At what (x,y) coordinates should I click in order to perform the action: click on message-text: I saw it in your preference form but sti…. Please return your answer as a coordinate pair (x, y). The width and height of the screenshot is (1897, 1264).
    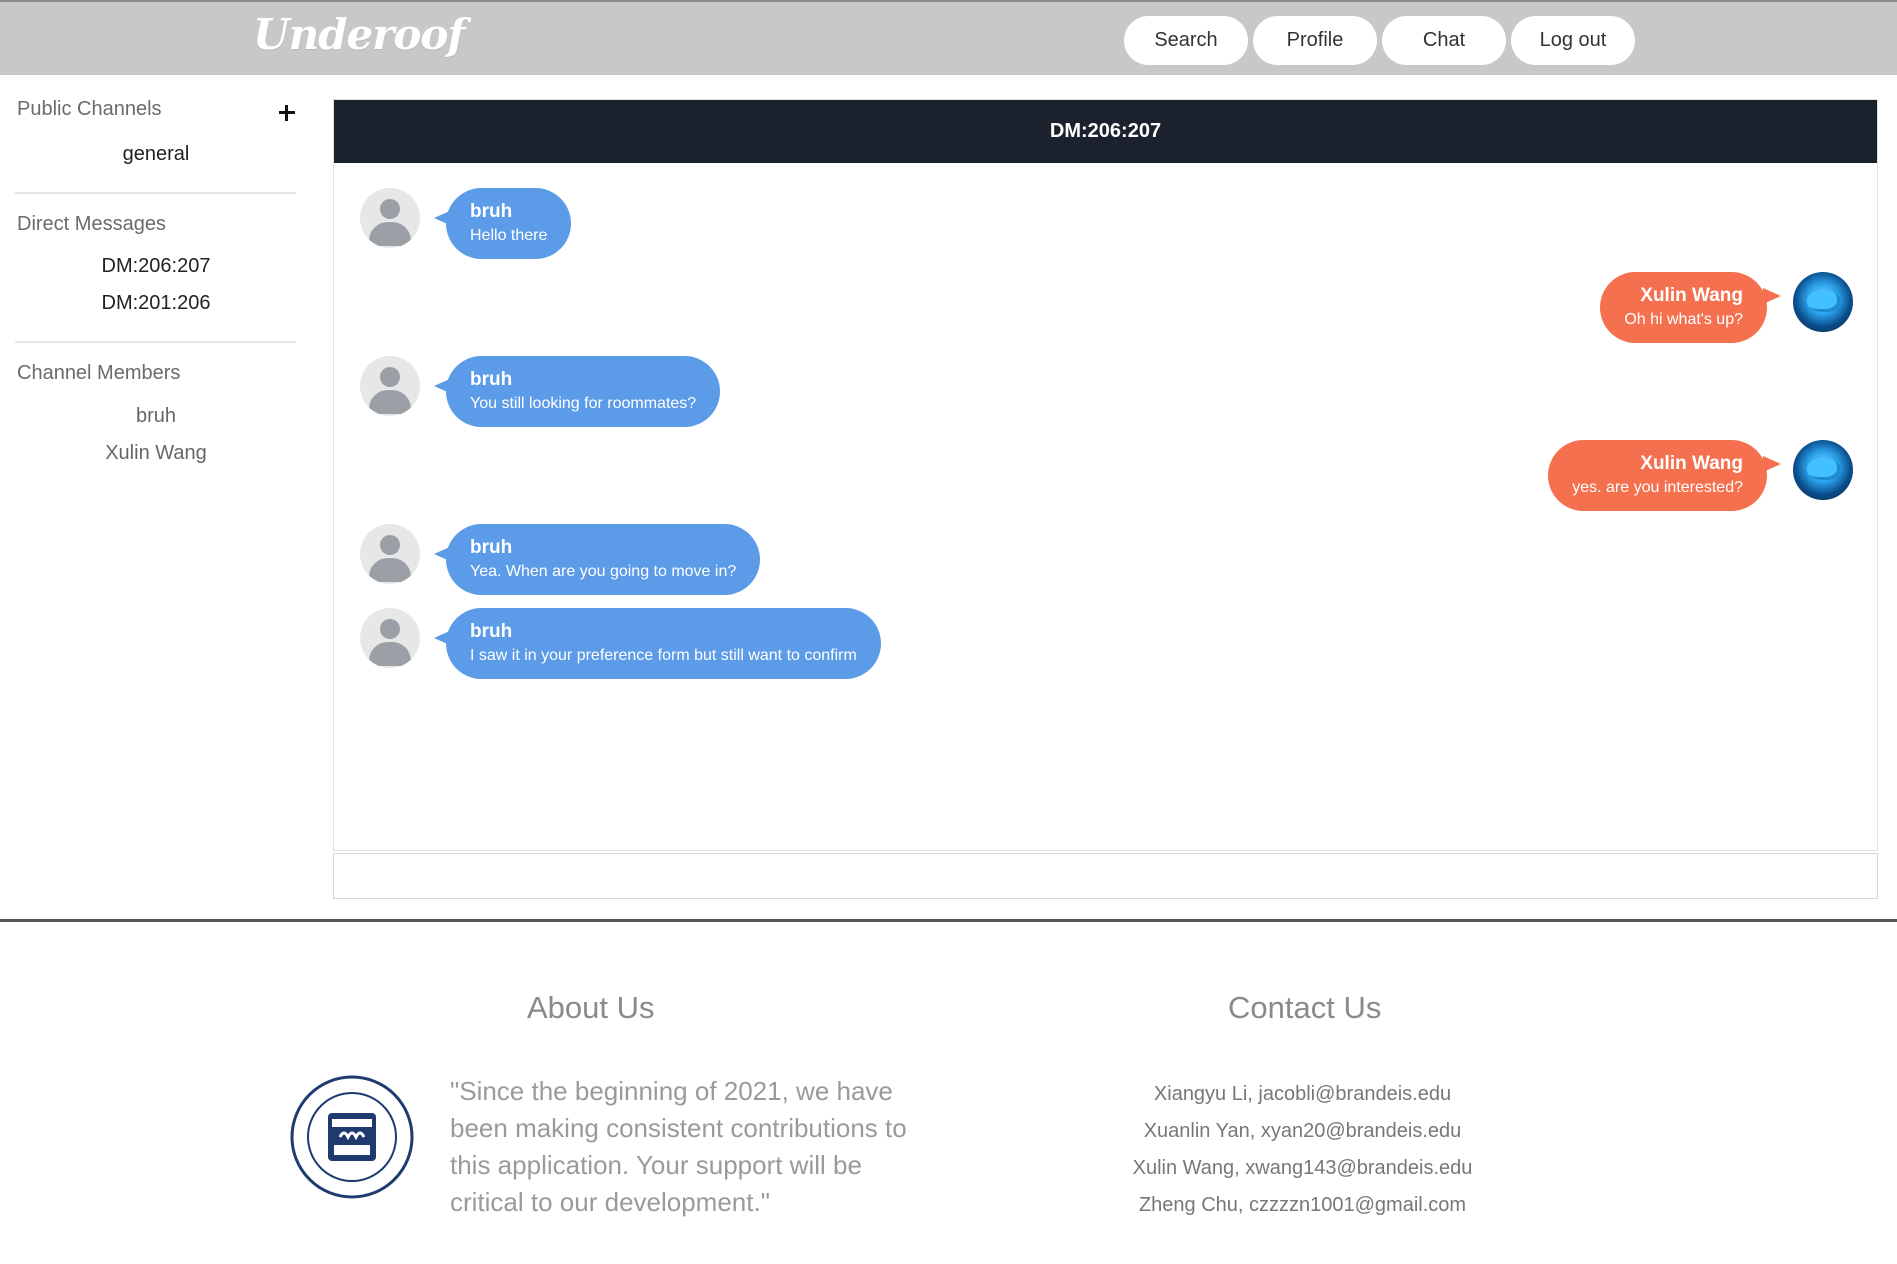
    Looking at the image, I should click on (663, 655).